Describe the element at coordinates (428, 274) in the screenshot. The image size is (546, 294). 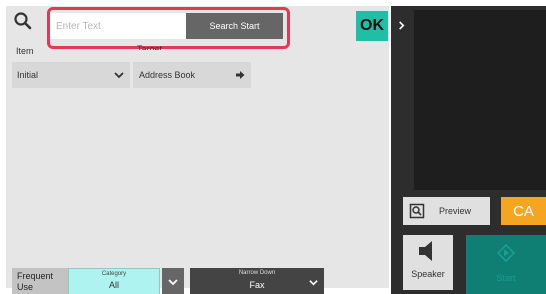
I see `speaker-label: Speaker` at that location.